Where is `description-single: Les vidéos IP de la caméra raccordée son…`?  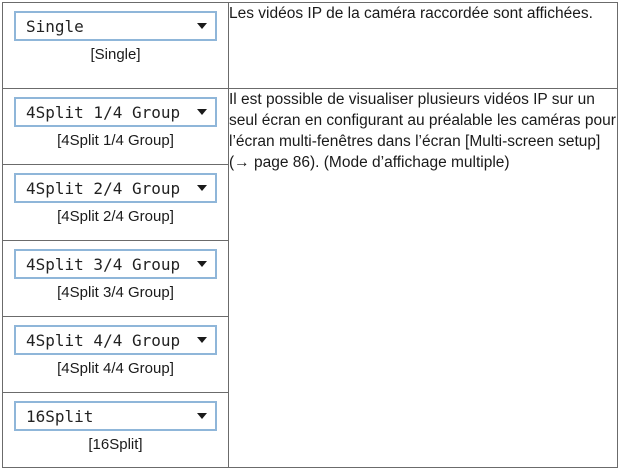 description-single: Les vidéos IP de la caméra raccordée son… is located at coordinates (423, 45).